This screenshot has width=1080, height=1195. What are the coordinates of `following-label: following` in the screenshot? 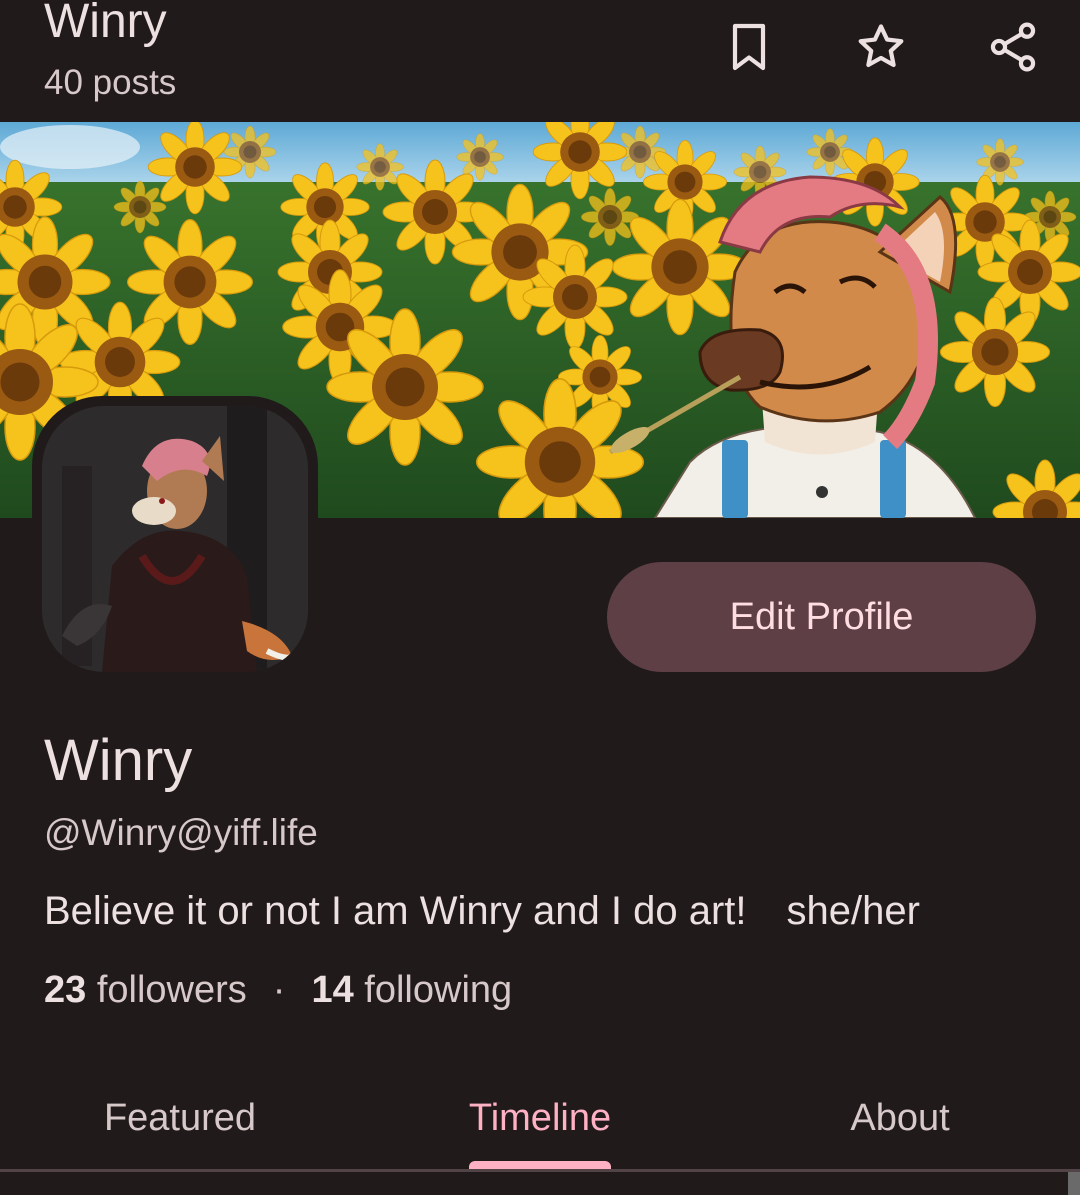 It's located at (438, 990).